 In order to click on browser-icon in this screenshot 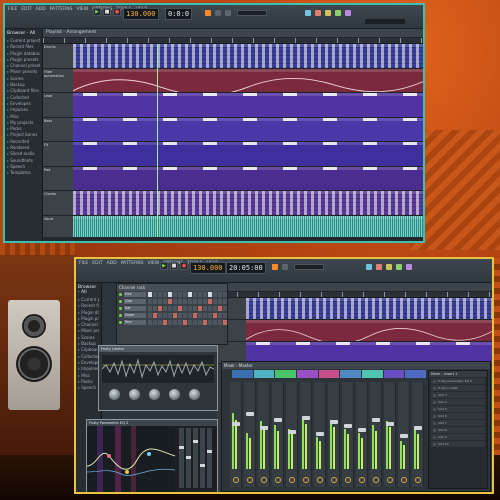, I will do `click(409, 267)`.